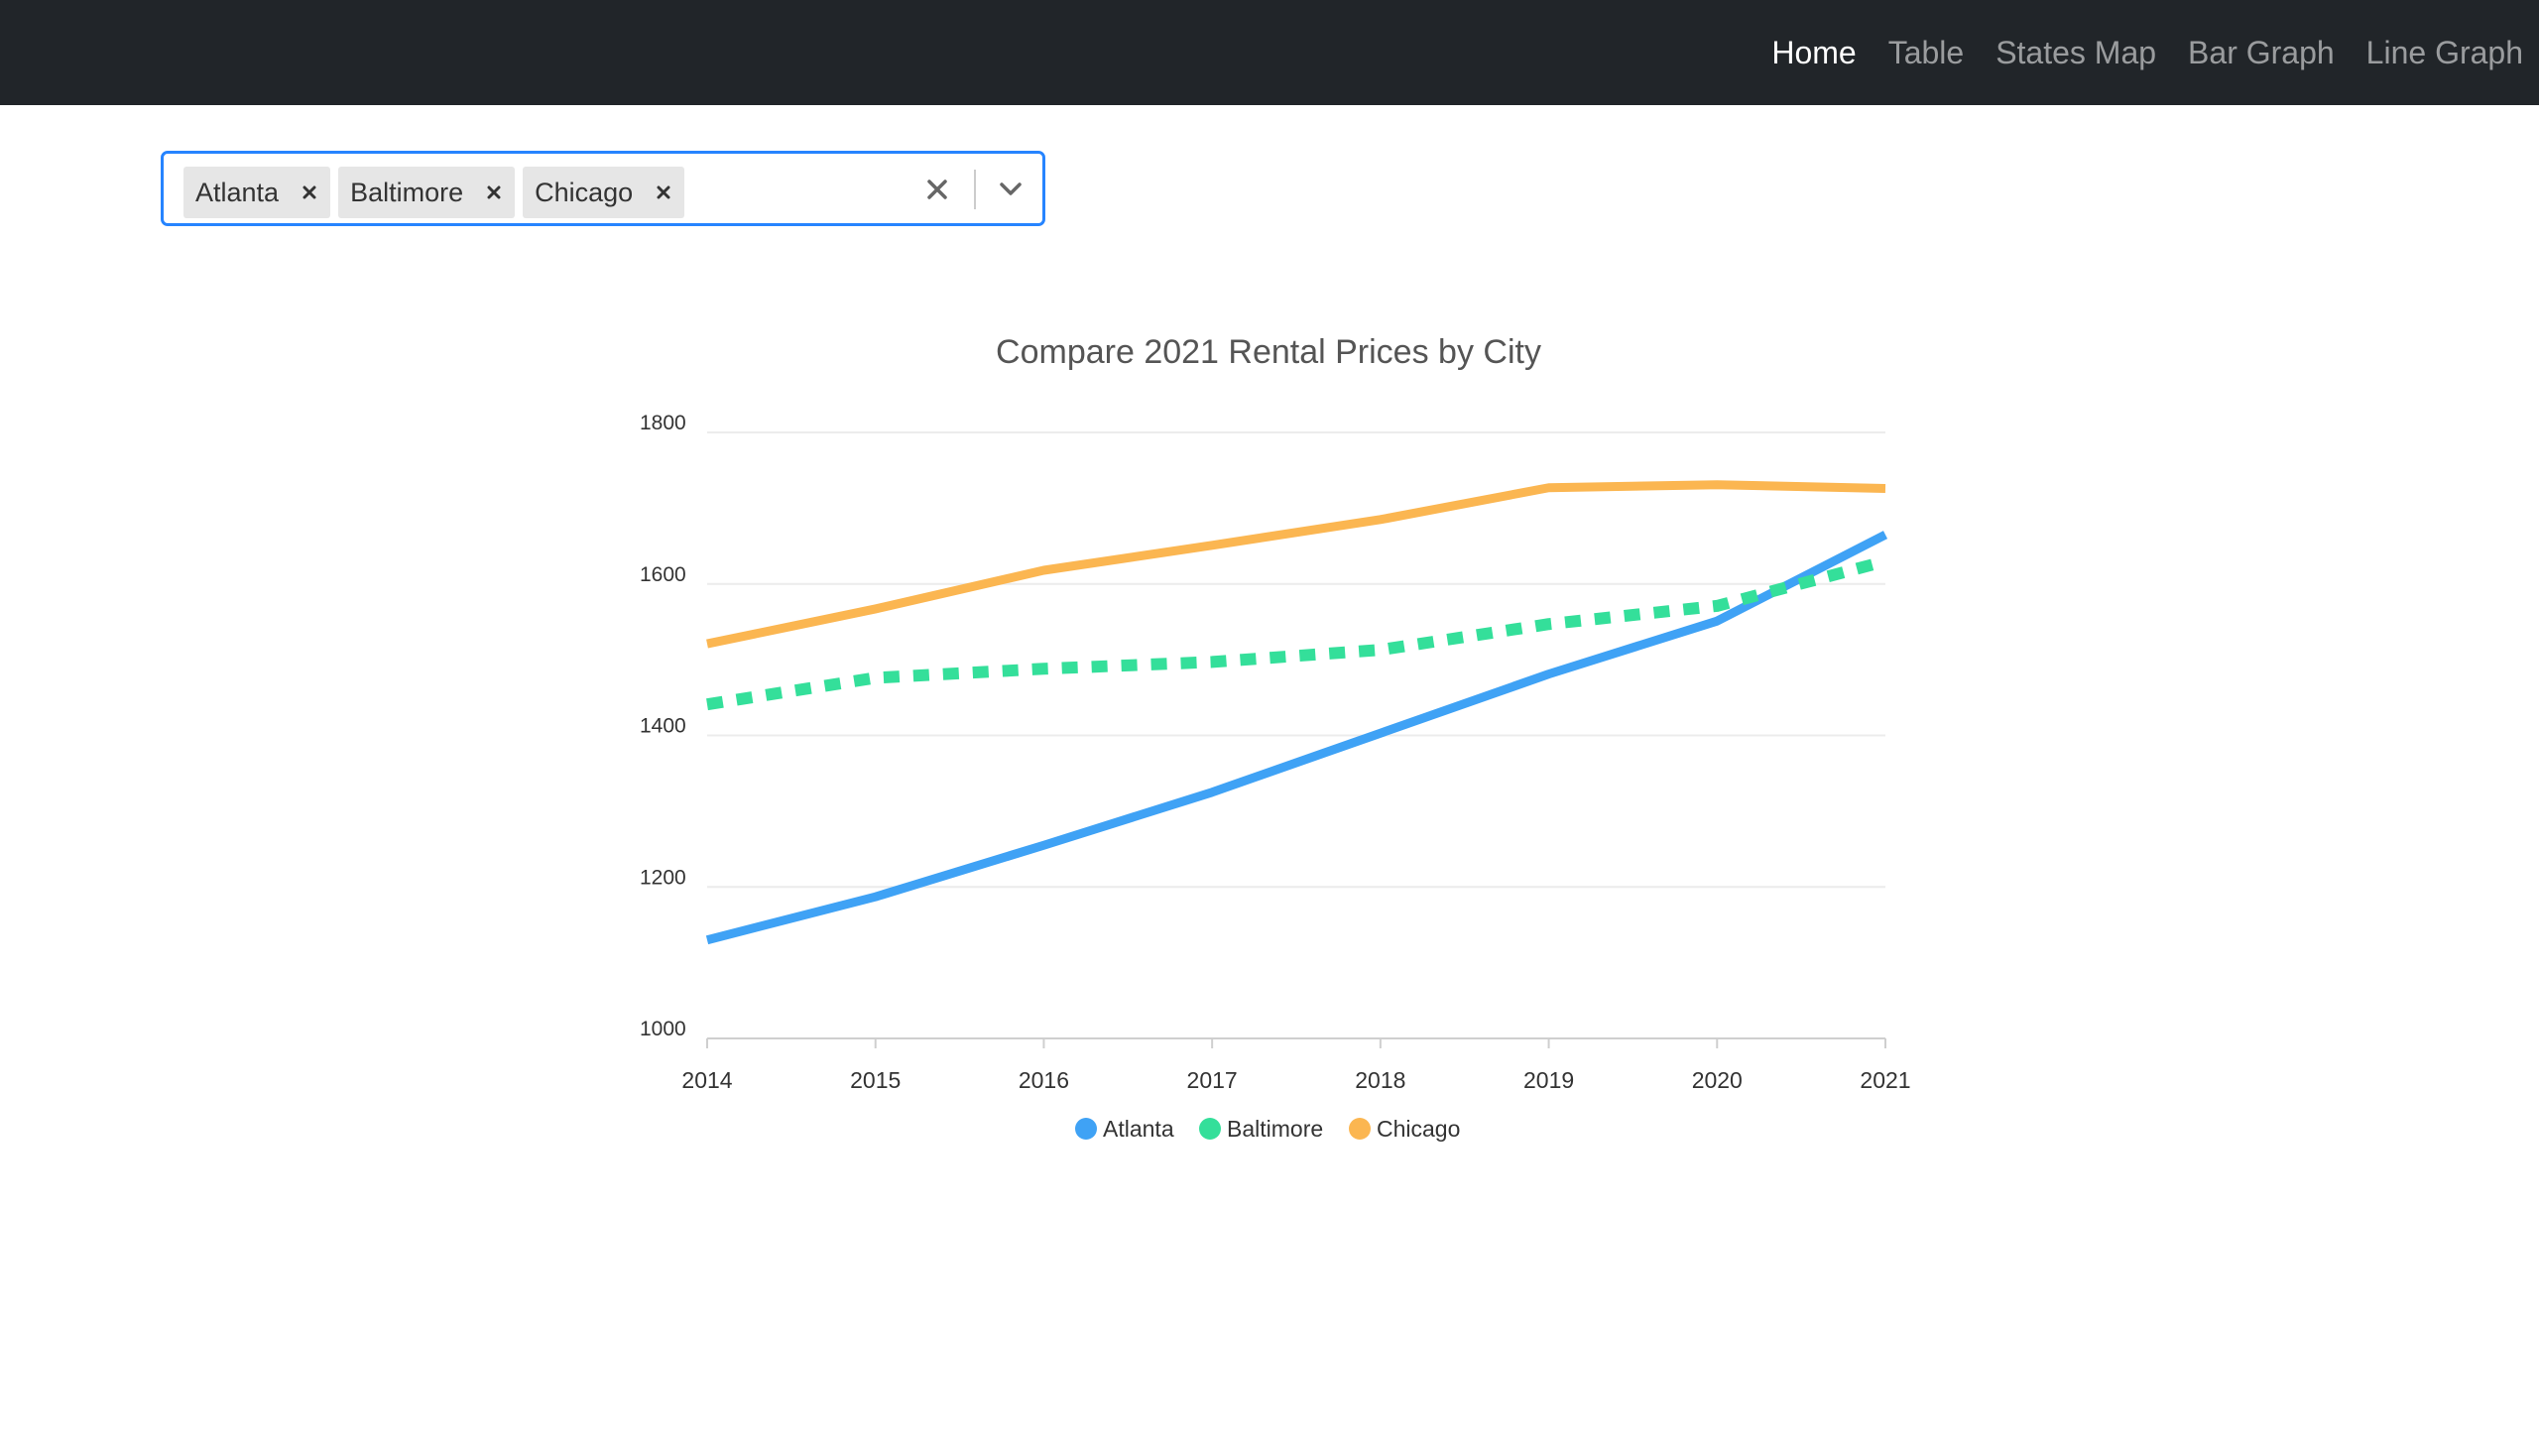  I want to click on series-line-baltimore, so click(1297, 633).